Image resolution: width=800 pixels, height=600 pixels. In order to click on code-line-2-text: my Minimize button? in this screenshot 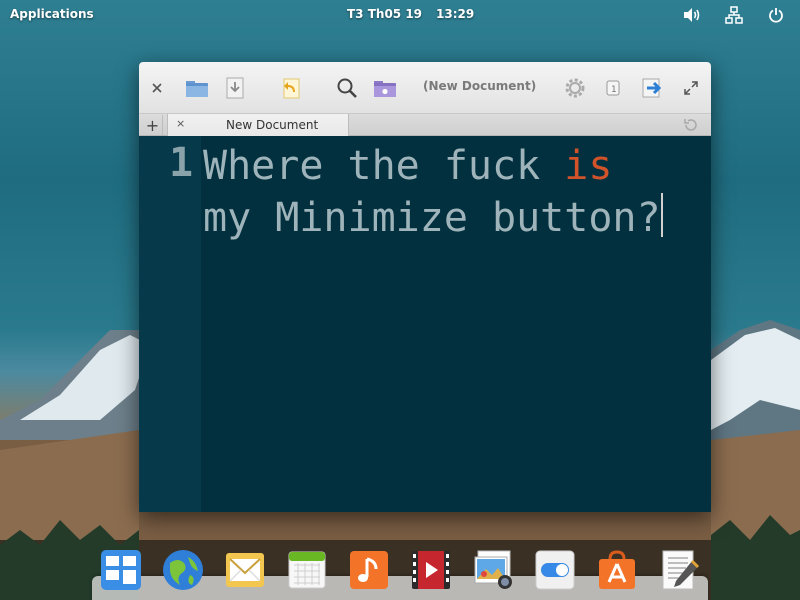, I will do `click(432, 218)`.